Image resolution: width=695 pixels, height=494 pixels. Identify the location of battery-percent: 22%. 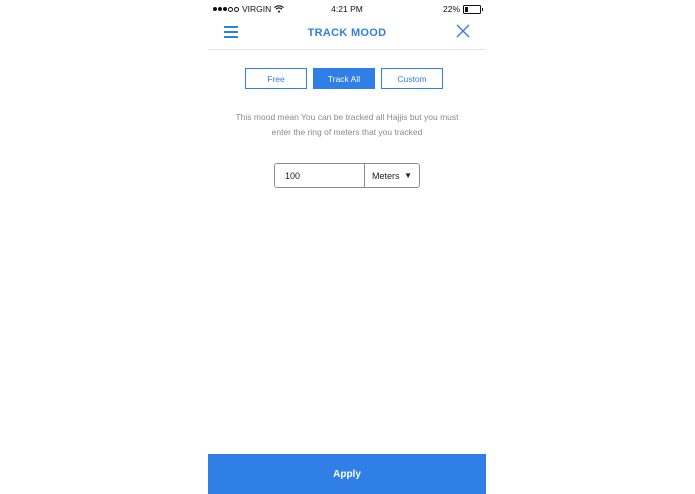
(451, 9).